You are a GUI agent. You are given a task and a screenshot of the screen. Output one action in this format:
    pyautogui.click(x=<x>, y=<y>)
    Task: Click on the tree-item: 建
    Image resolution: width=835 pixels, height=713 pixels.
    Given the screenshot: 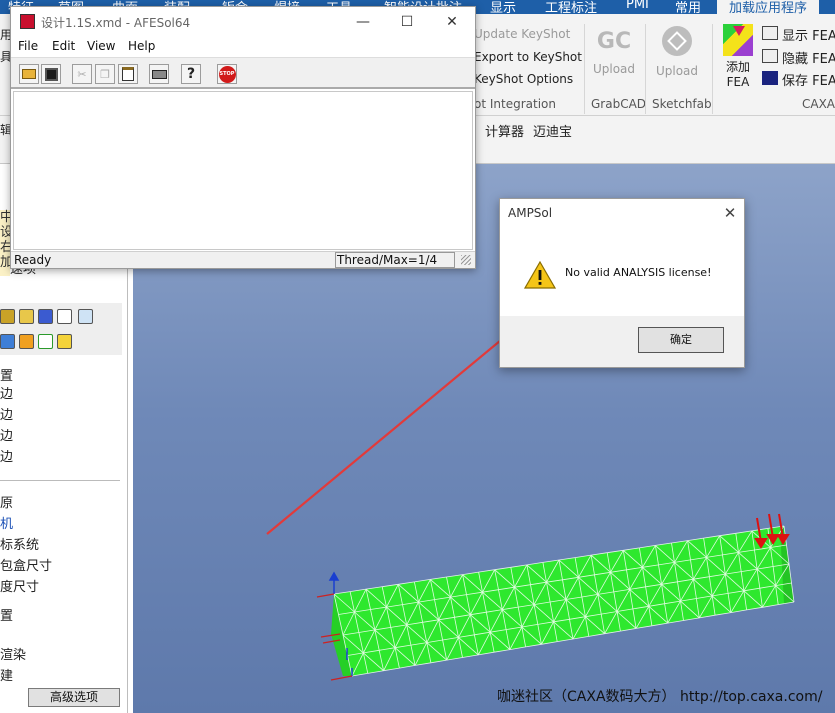 What is the action you would take?
    pyautogui.click(x=6, y=674)
    